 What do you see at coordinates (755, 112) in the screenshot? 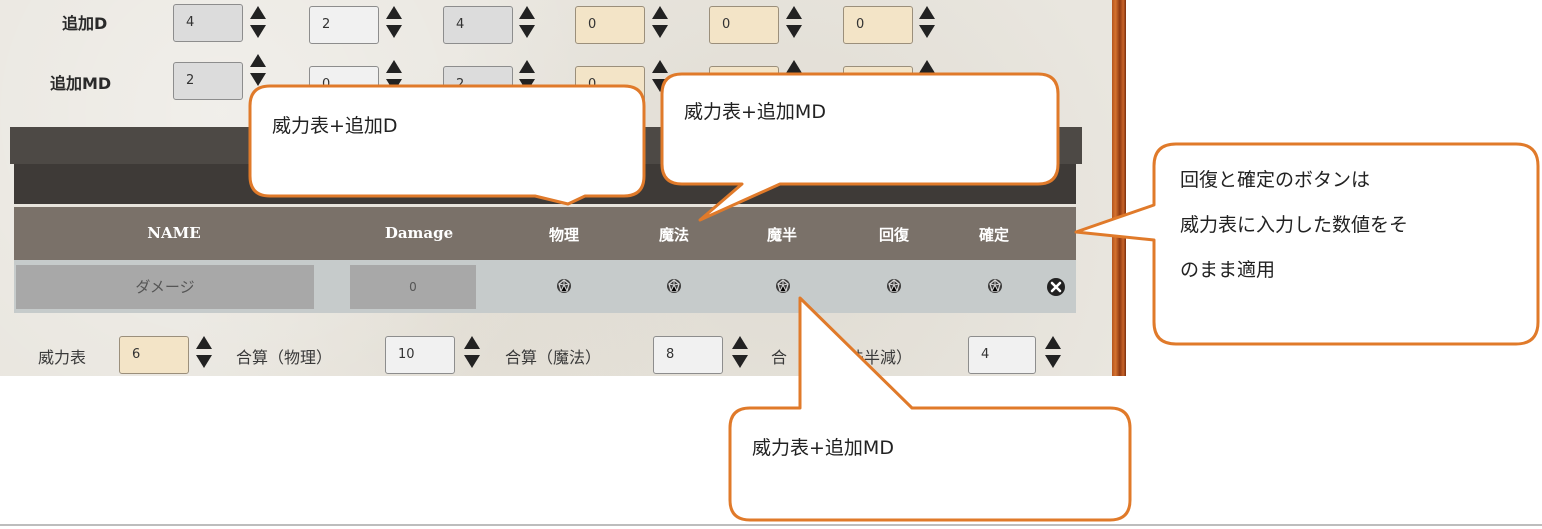
I see `callout-2-text: 威力表+追加MD` at bounding box center [755, 112].